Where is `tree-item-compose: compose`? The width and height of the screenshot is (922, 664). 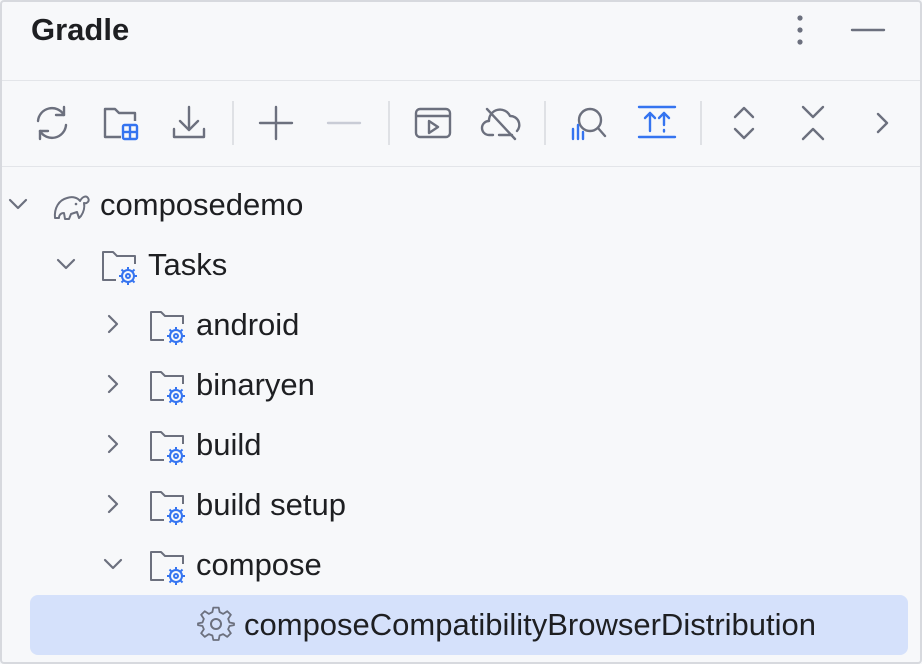 tree-item-compose: compose is located at coordinates (461, 564).